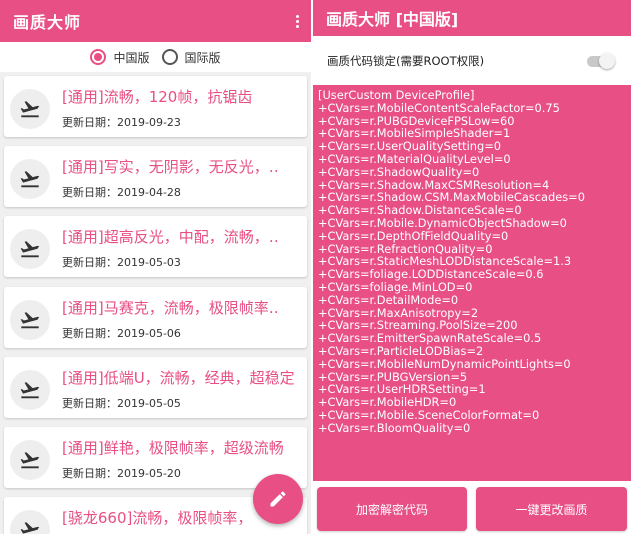 The width and height of the screenshot is (631, 534). I want to click on preset-card: [通用]流畅，120帧，抗锯齿 更新日期：2019-09-23, so click(155, 106).